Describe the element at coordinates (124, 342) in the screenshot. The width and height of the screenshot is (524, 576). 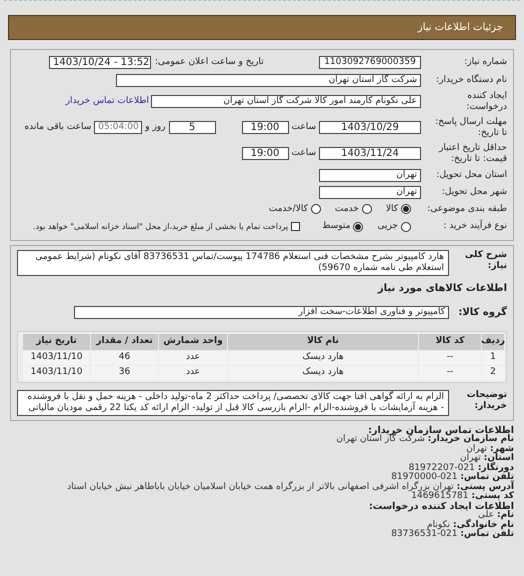
I see `column-header: تعداد / مقدار` at that location.